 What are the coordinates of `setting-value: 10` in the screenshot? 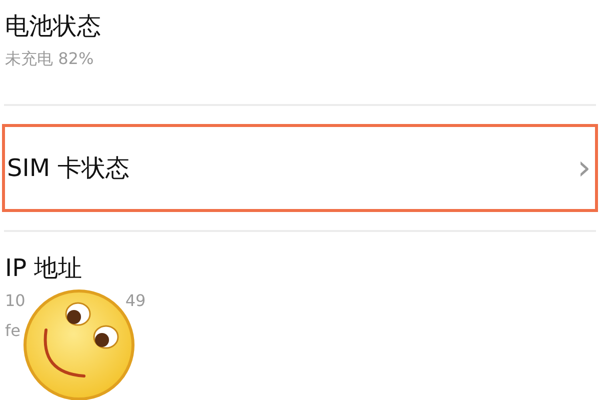 It's located at (15, 301).